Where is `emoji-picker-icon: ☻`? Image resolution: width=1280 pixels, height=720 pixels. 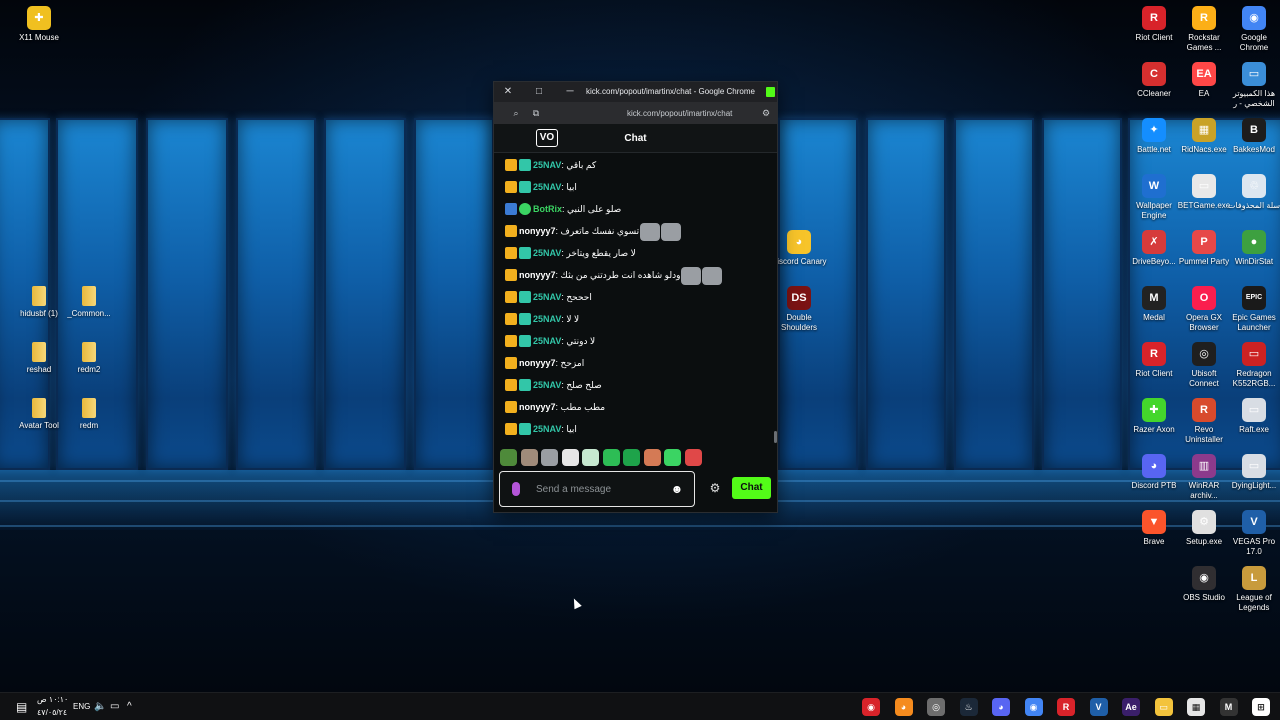
emoji-picker-icon: ☻ is located at coordinates (677, 489).